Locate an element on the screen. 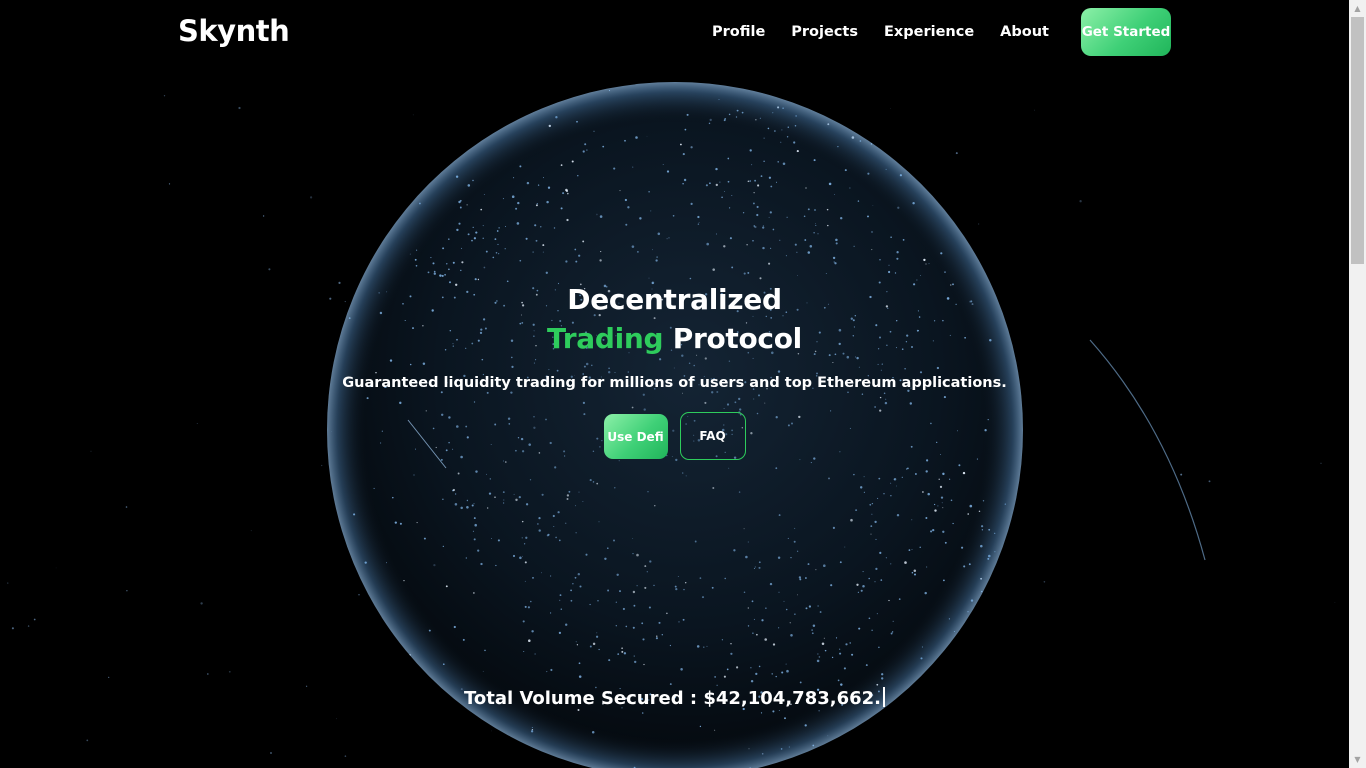 The image size is (1366, 768). hero-title: Decentralized Trading Protocol is located at coordinates (674, 319).